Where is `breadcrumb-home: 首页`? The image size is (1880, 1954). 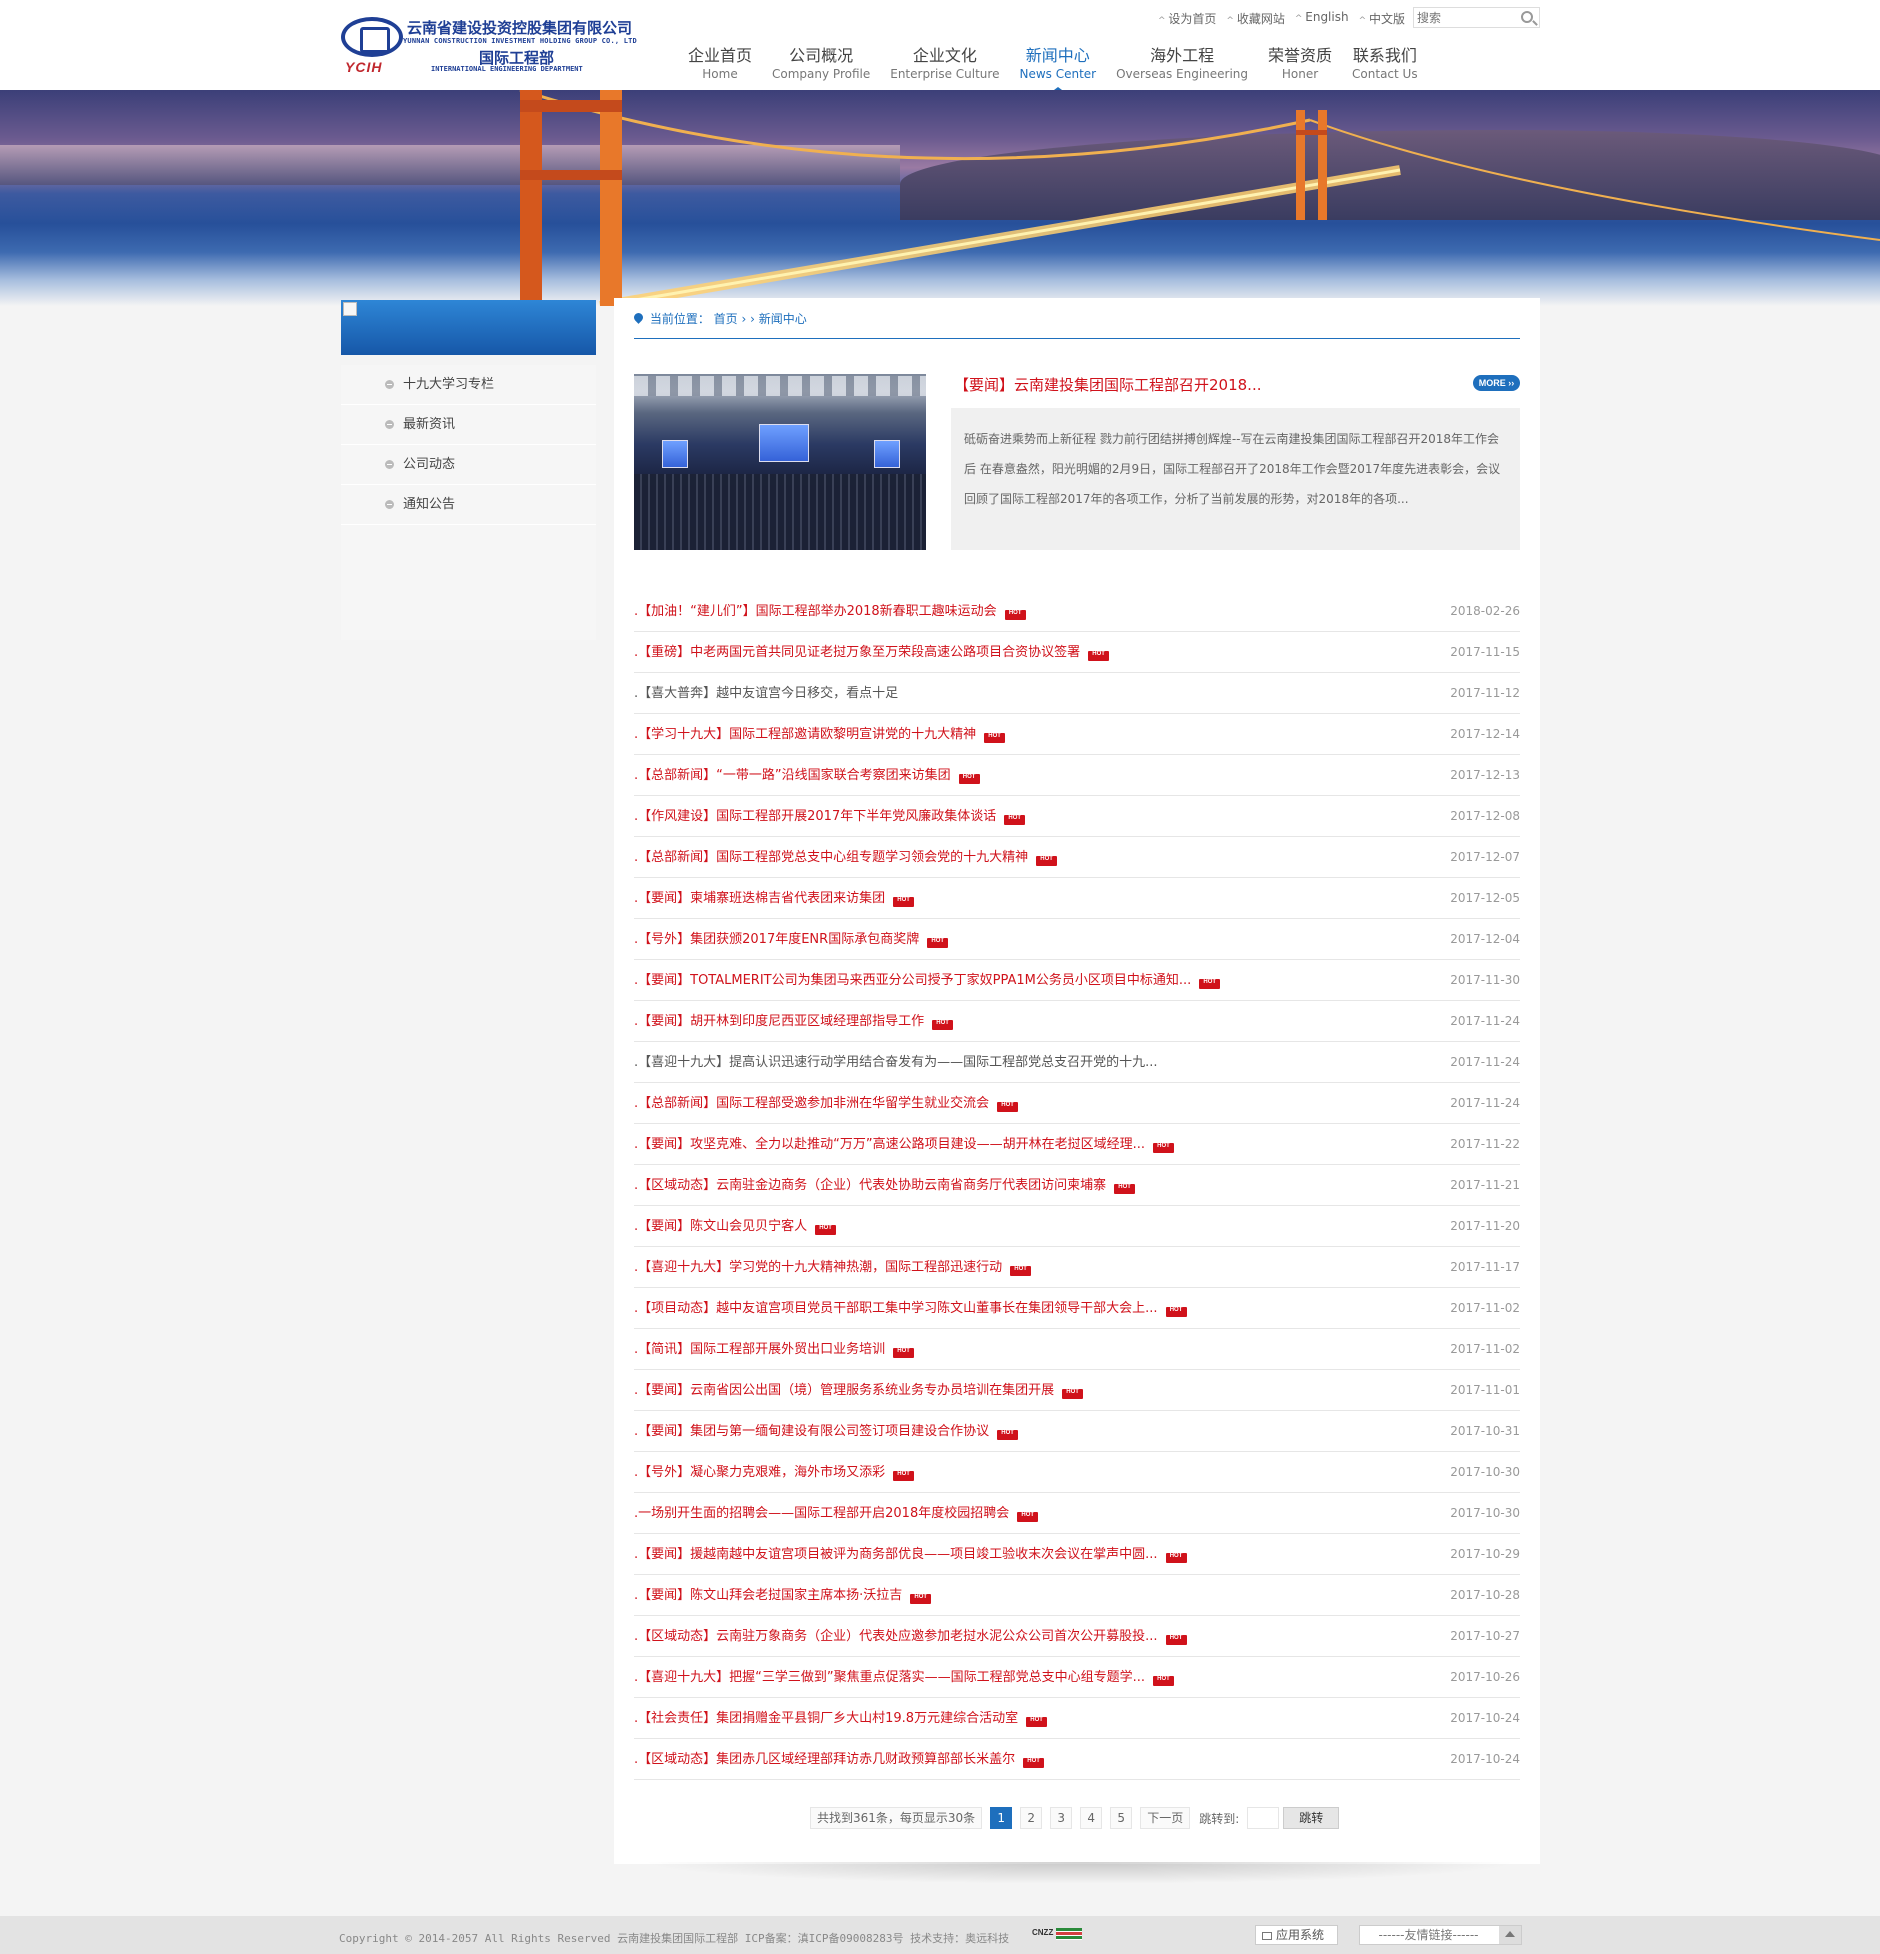 breadcrumb-home: 首页 is located at coordinates (726, 319).